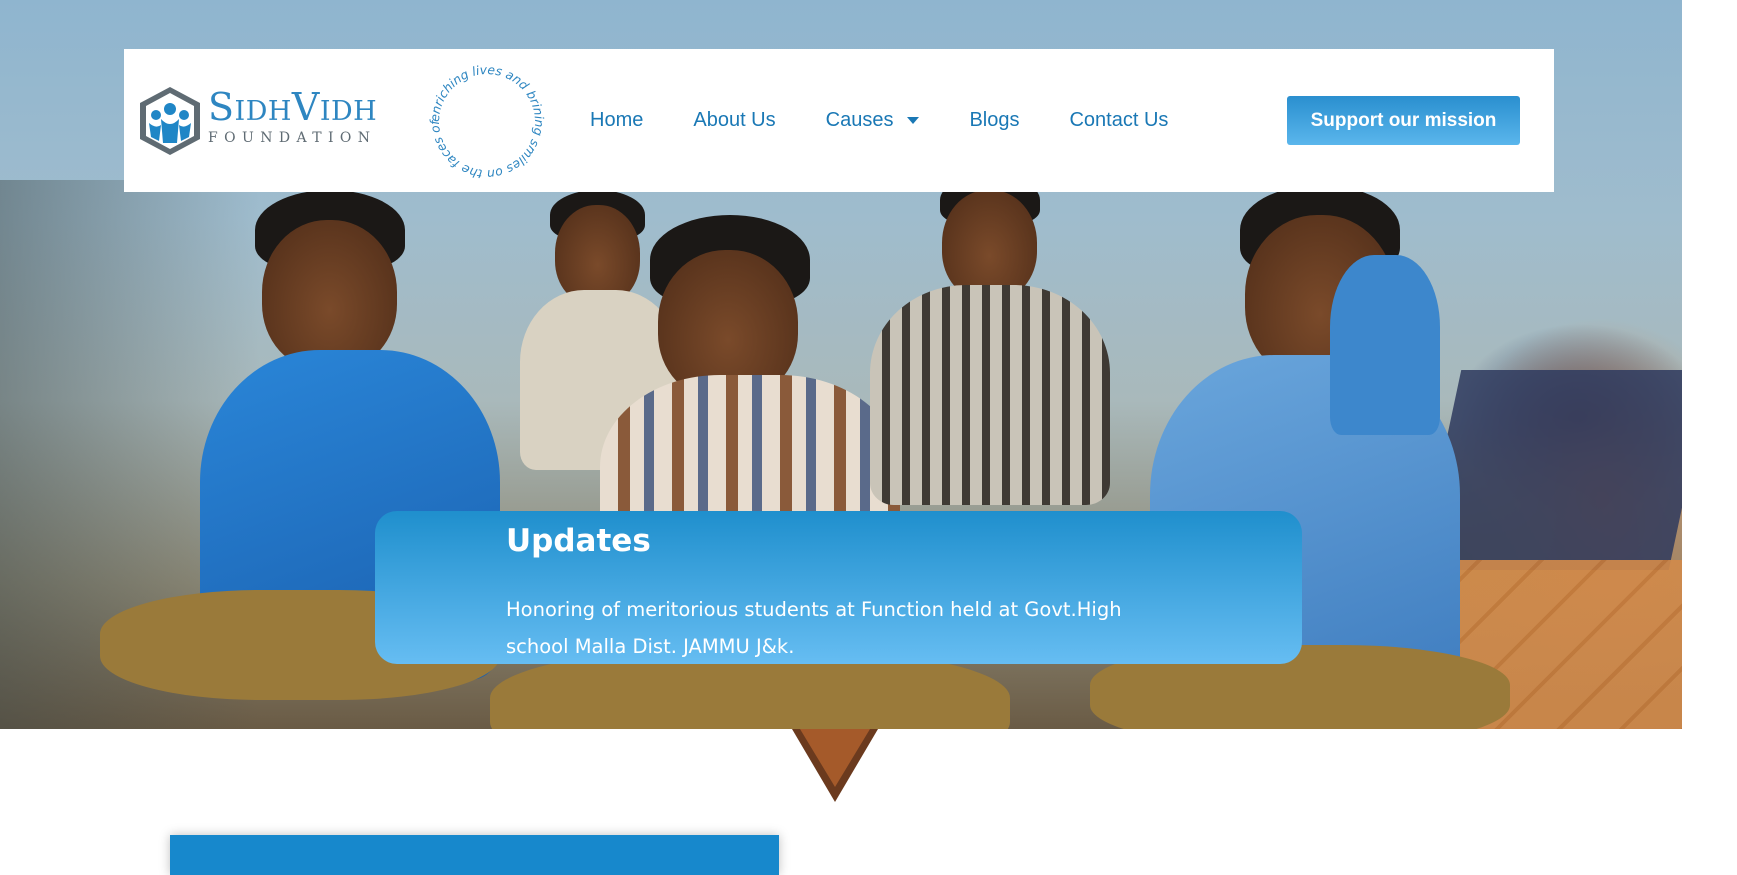 The width and height of the screenshot is (1737, 875). I want to click on main-nav: Home About Us Causes Blogs Contact Us, so click(904, 120).